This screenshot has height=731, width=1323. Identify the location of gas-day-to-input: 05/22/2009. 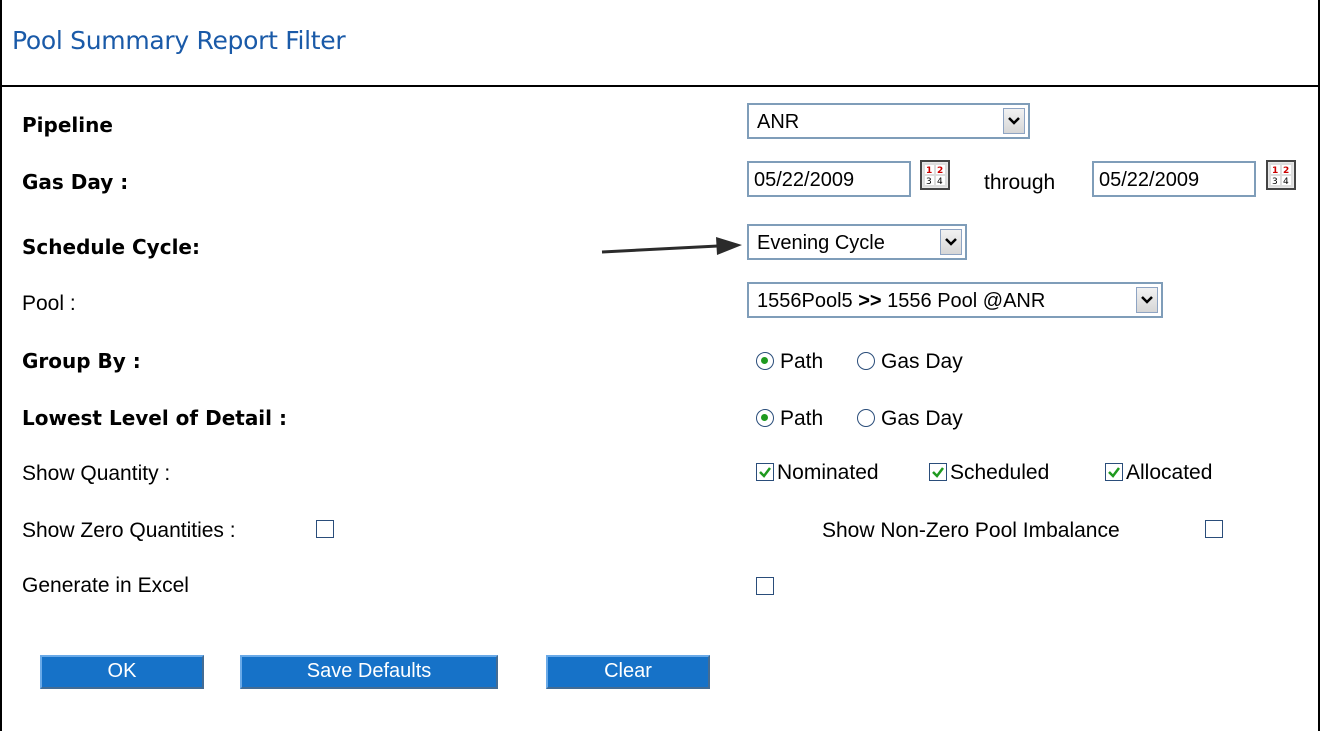
(1174, 179).